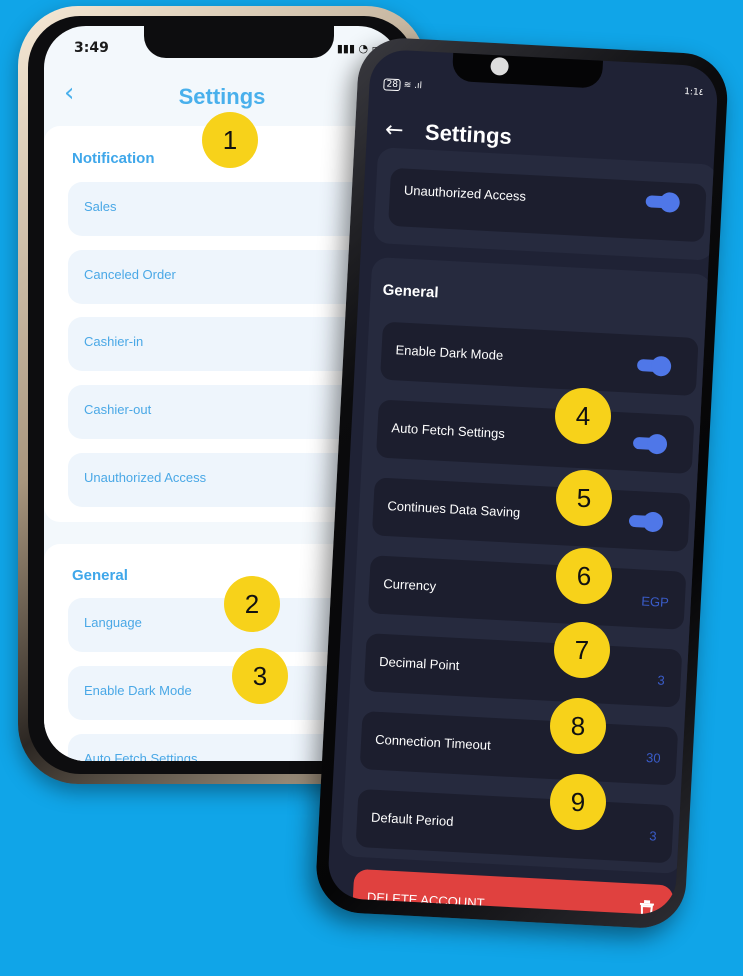 This screenshot has width=743, height=976. I want to click on setting-row-connection-timeout: Connection Timeout 30, so click(519, 748).